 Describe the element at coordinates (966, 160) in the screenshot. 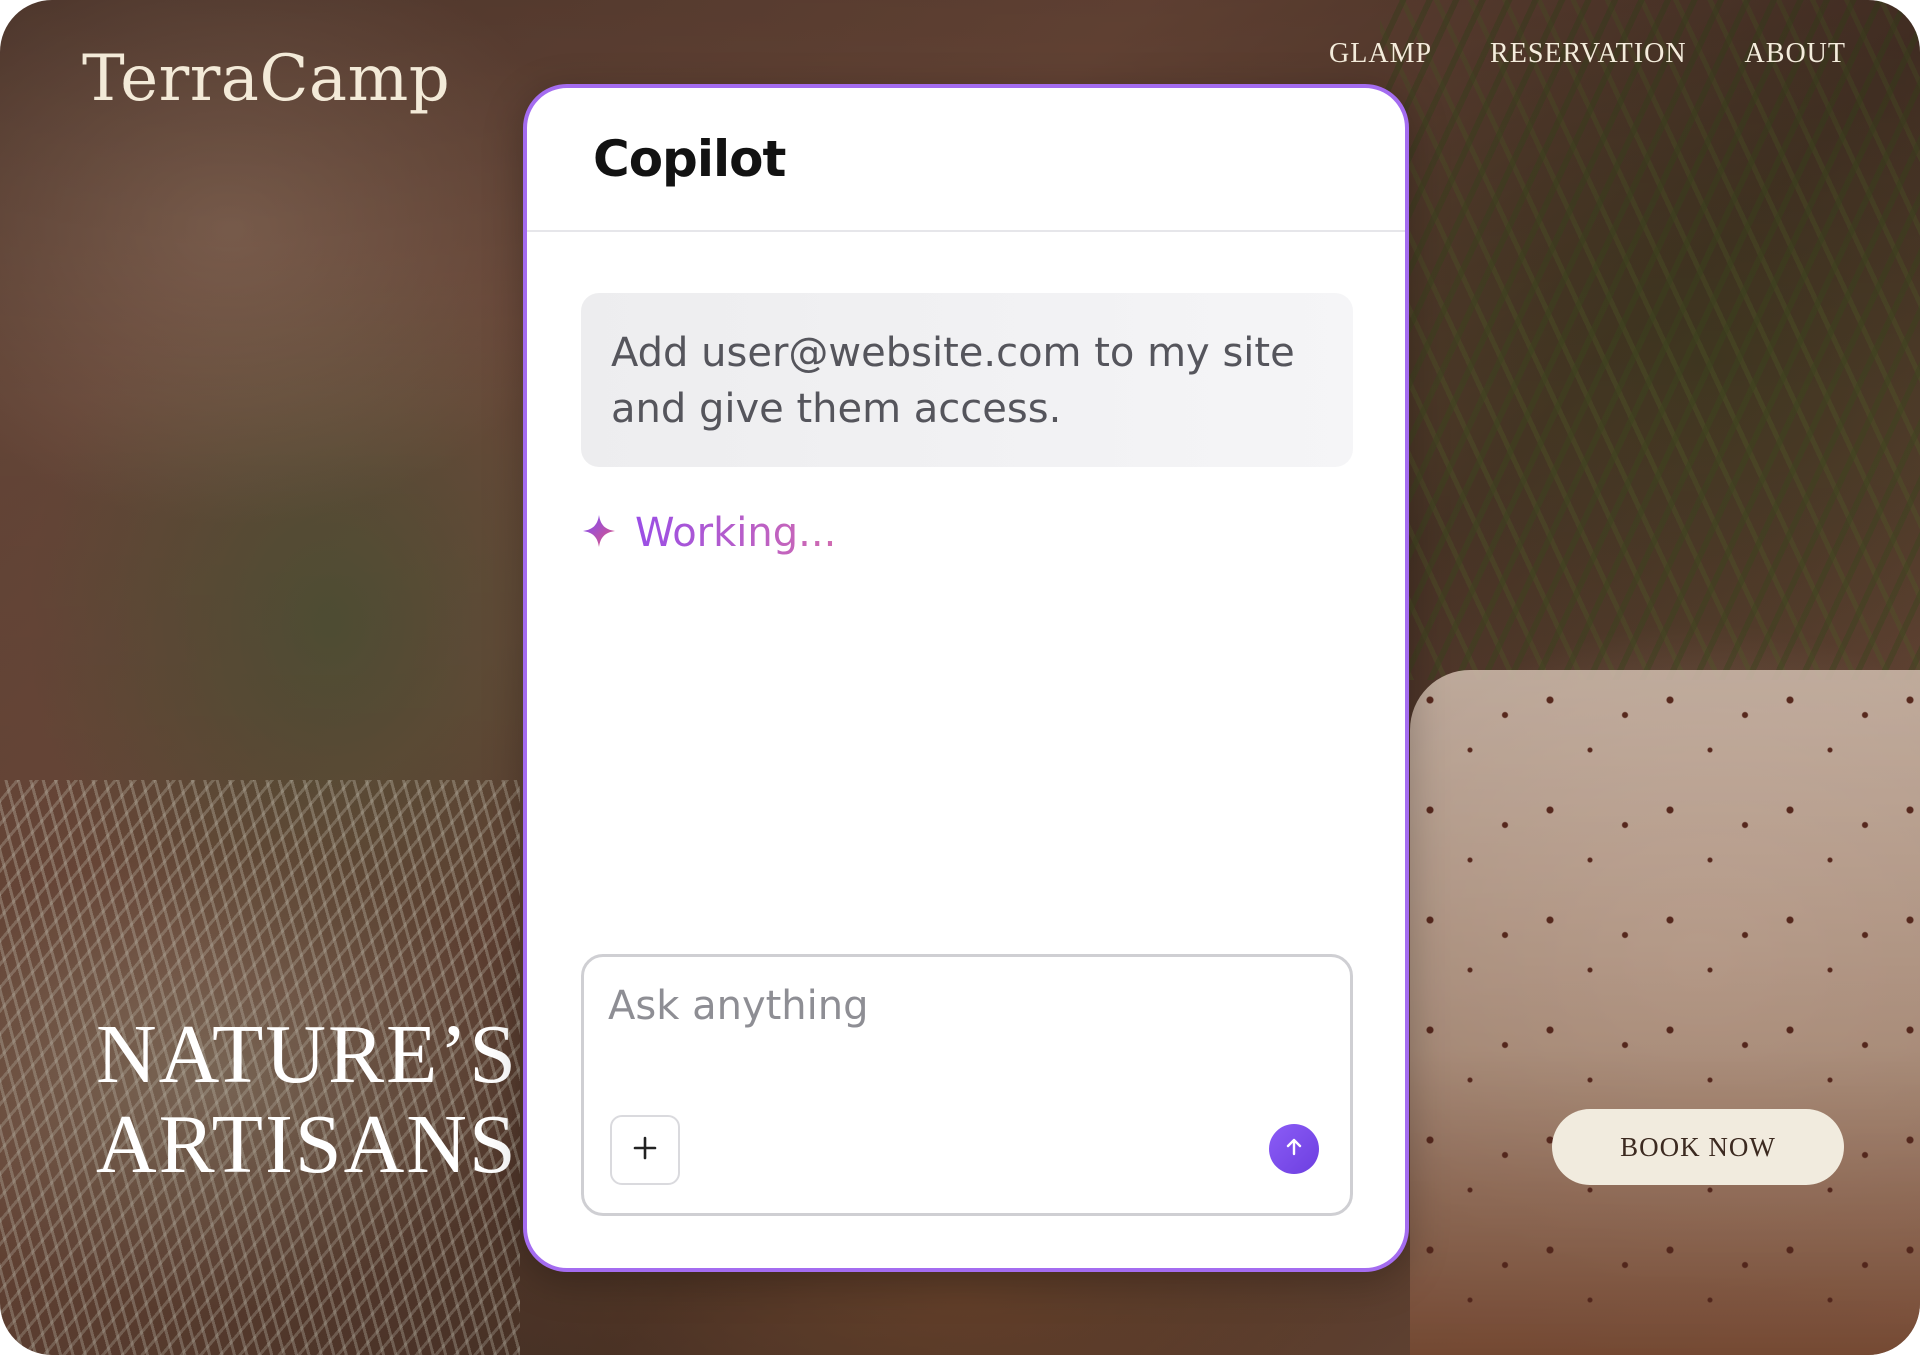

I see `copilot-header: Copilot` at that location.